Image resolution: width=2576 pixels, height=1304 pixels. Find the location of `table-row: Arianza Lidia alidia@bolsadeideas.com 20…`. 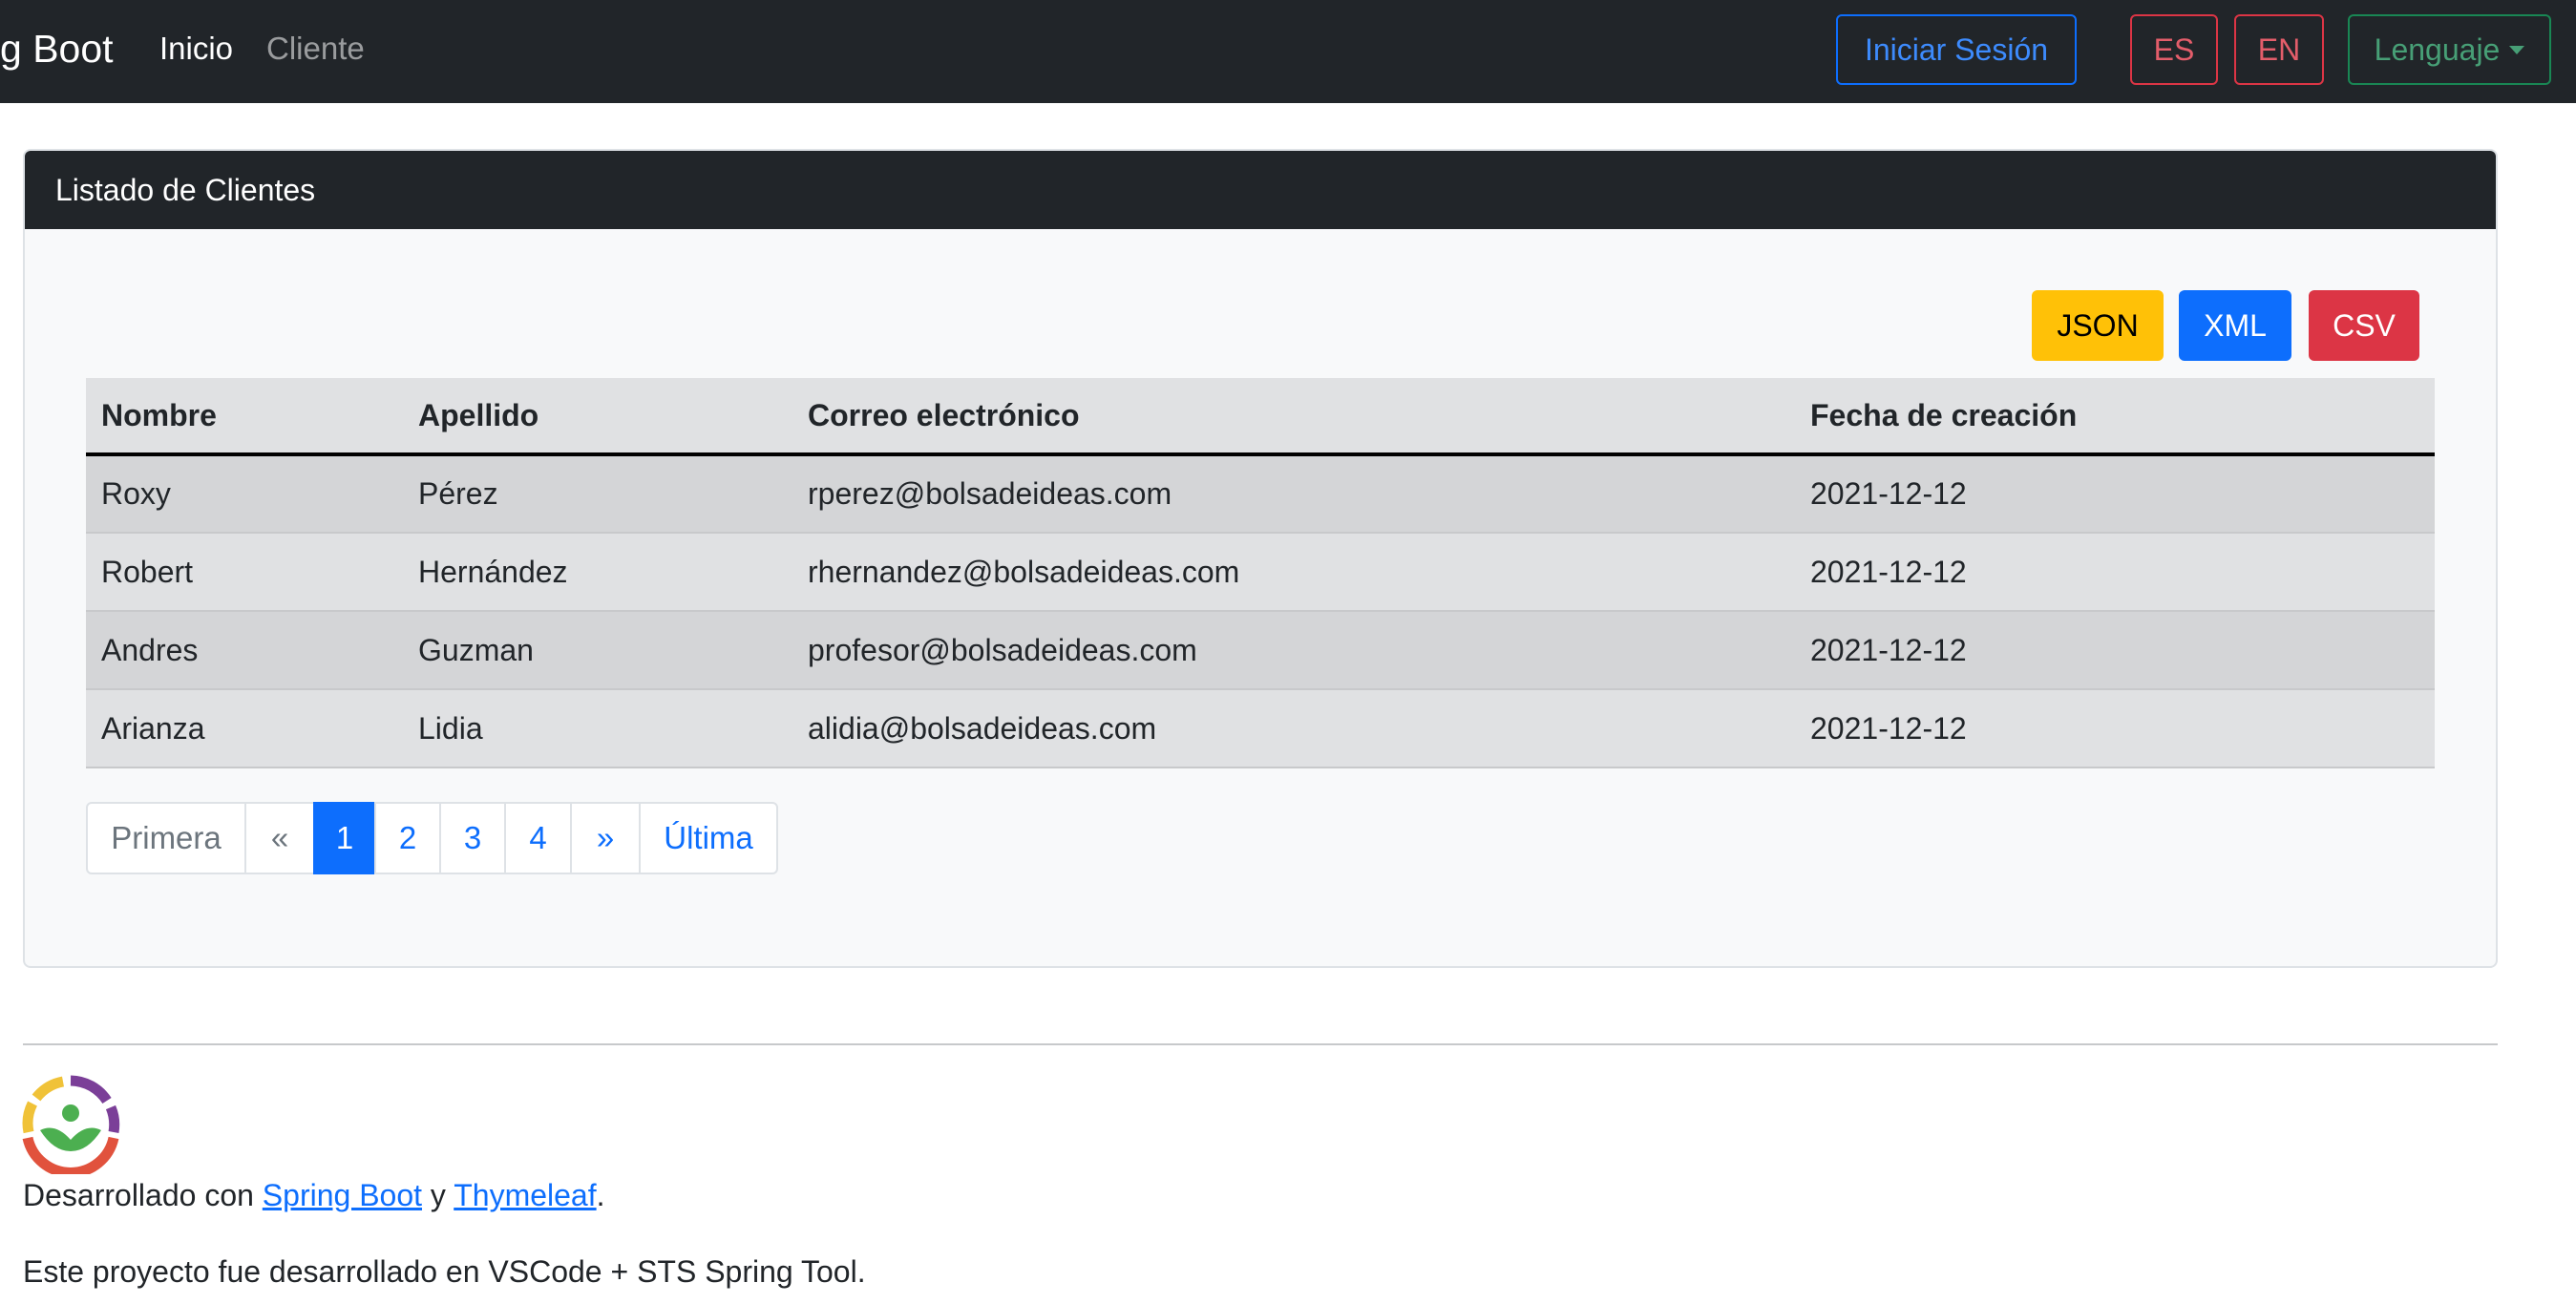

table-row: Arianza Lidia alidia@bolsadeideas.com 20… is located at coordinates (1260, 728).